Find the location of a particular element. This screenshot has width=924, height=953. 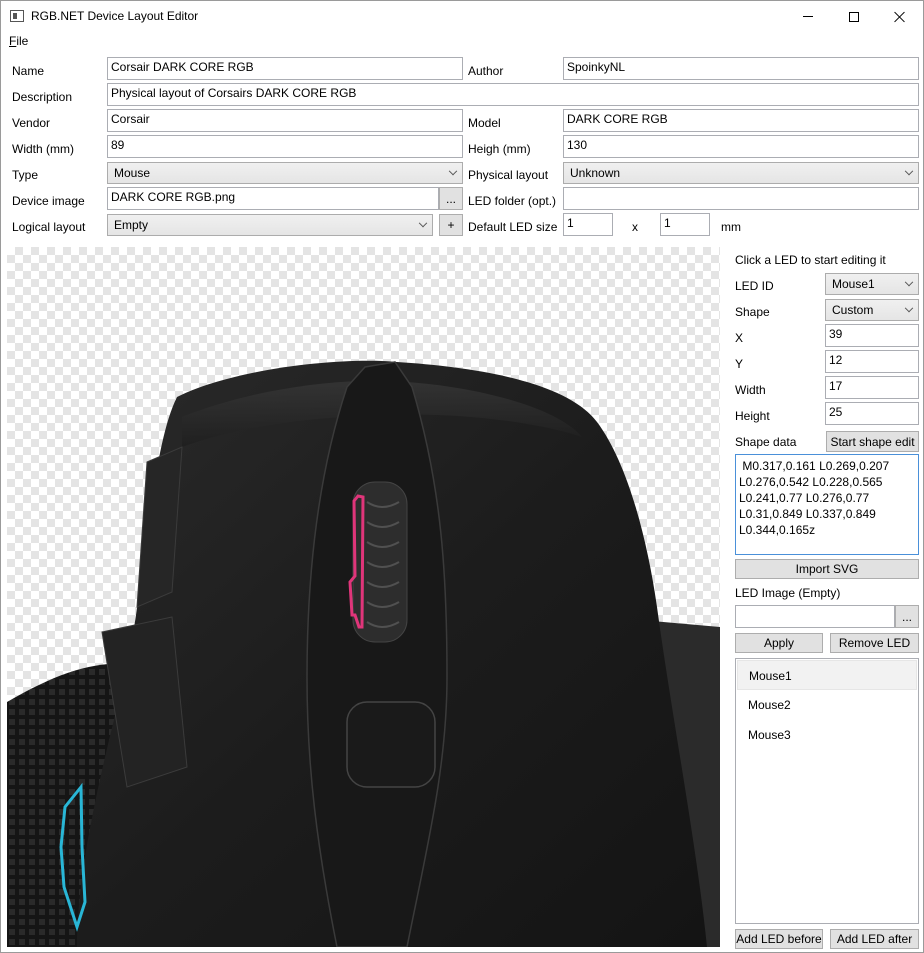

close-button is located at coordinates (900, 16).